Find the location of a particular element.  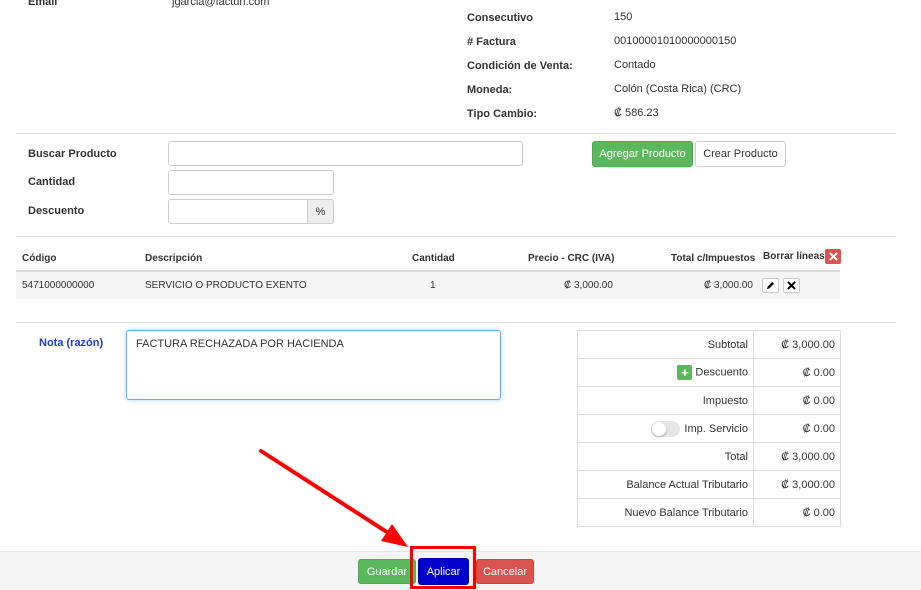

arrow-annotation-icon is located at coordinates (333, 498).